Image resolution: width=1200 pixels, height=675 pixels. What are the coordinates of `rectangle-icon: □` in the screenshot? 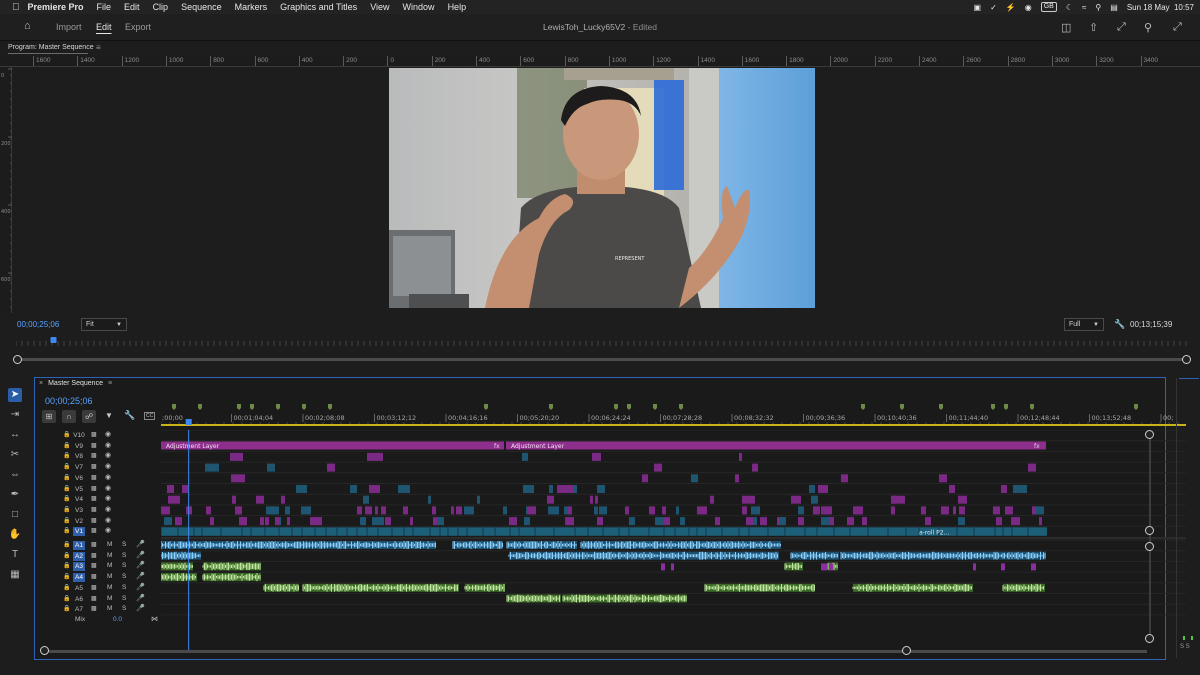 It's located at (15, 515).